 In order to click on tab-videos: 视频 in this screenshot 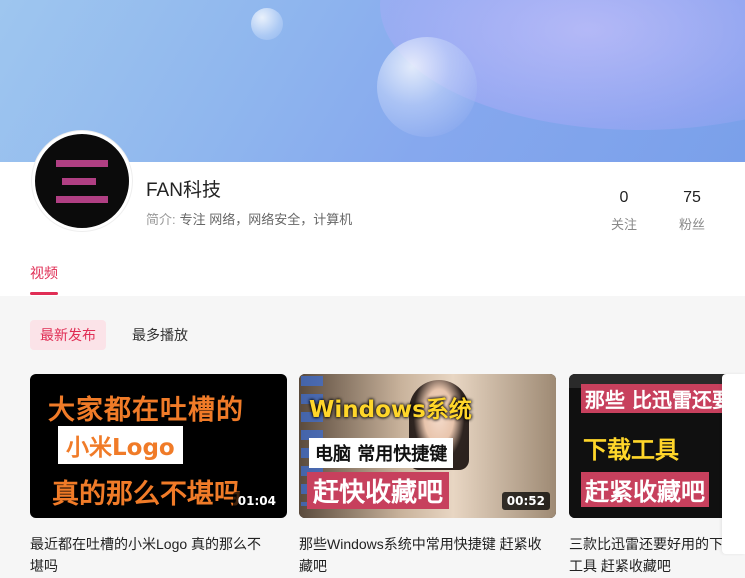, I will do `click(44, 273)`.